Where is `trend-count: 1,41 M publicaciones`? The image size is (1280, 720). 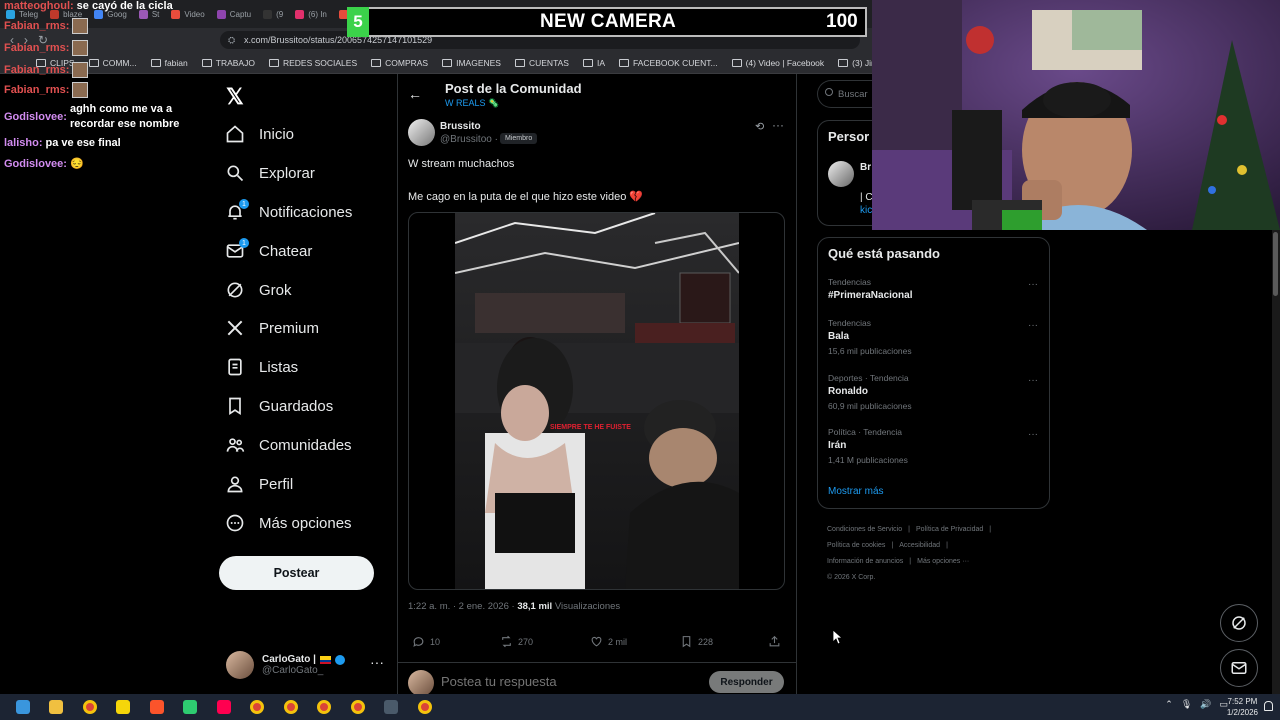 trend-count: 1,41 M publicaciones is located at coordinates (868, 460).